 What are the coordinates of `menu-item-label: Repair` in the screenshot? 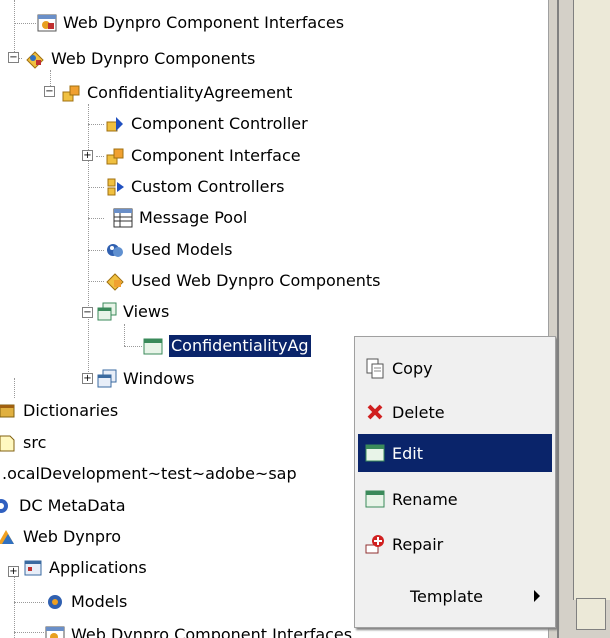 It's located at (418, 544).